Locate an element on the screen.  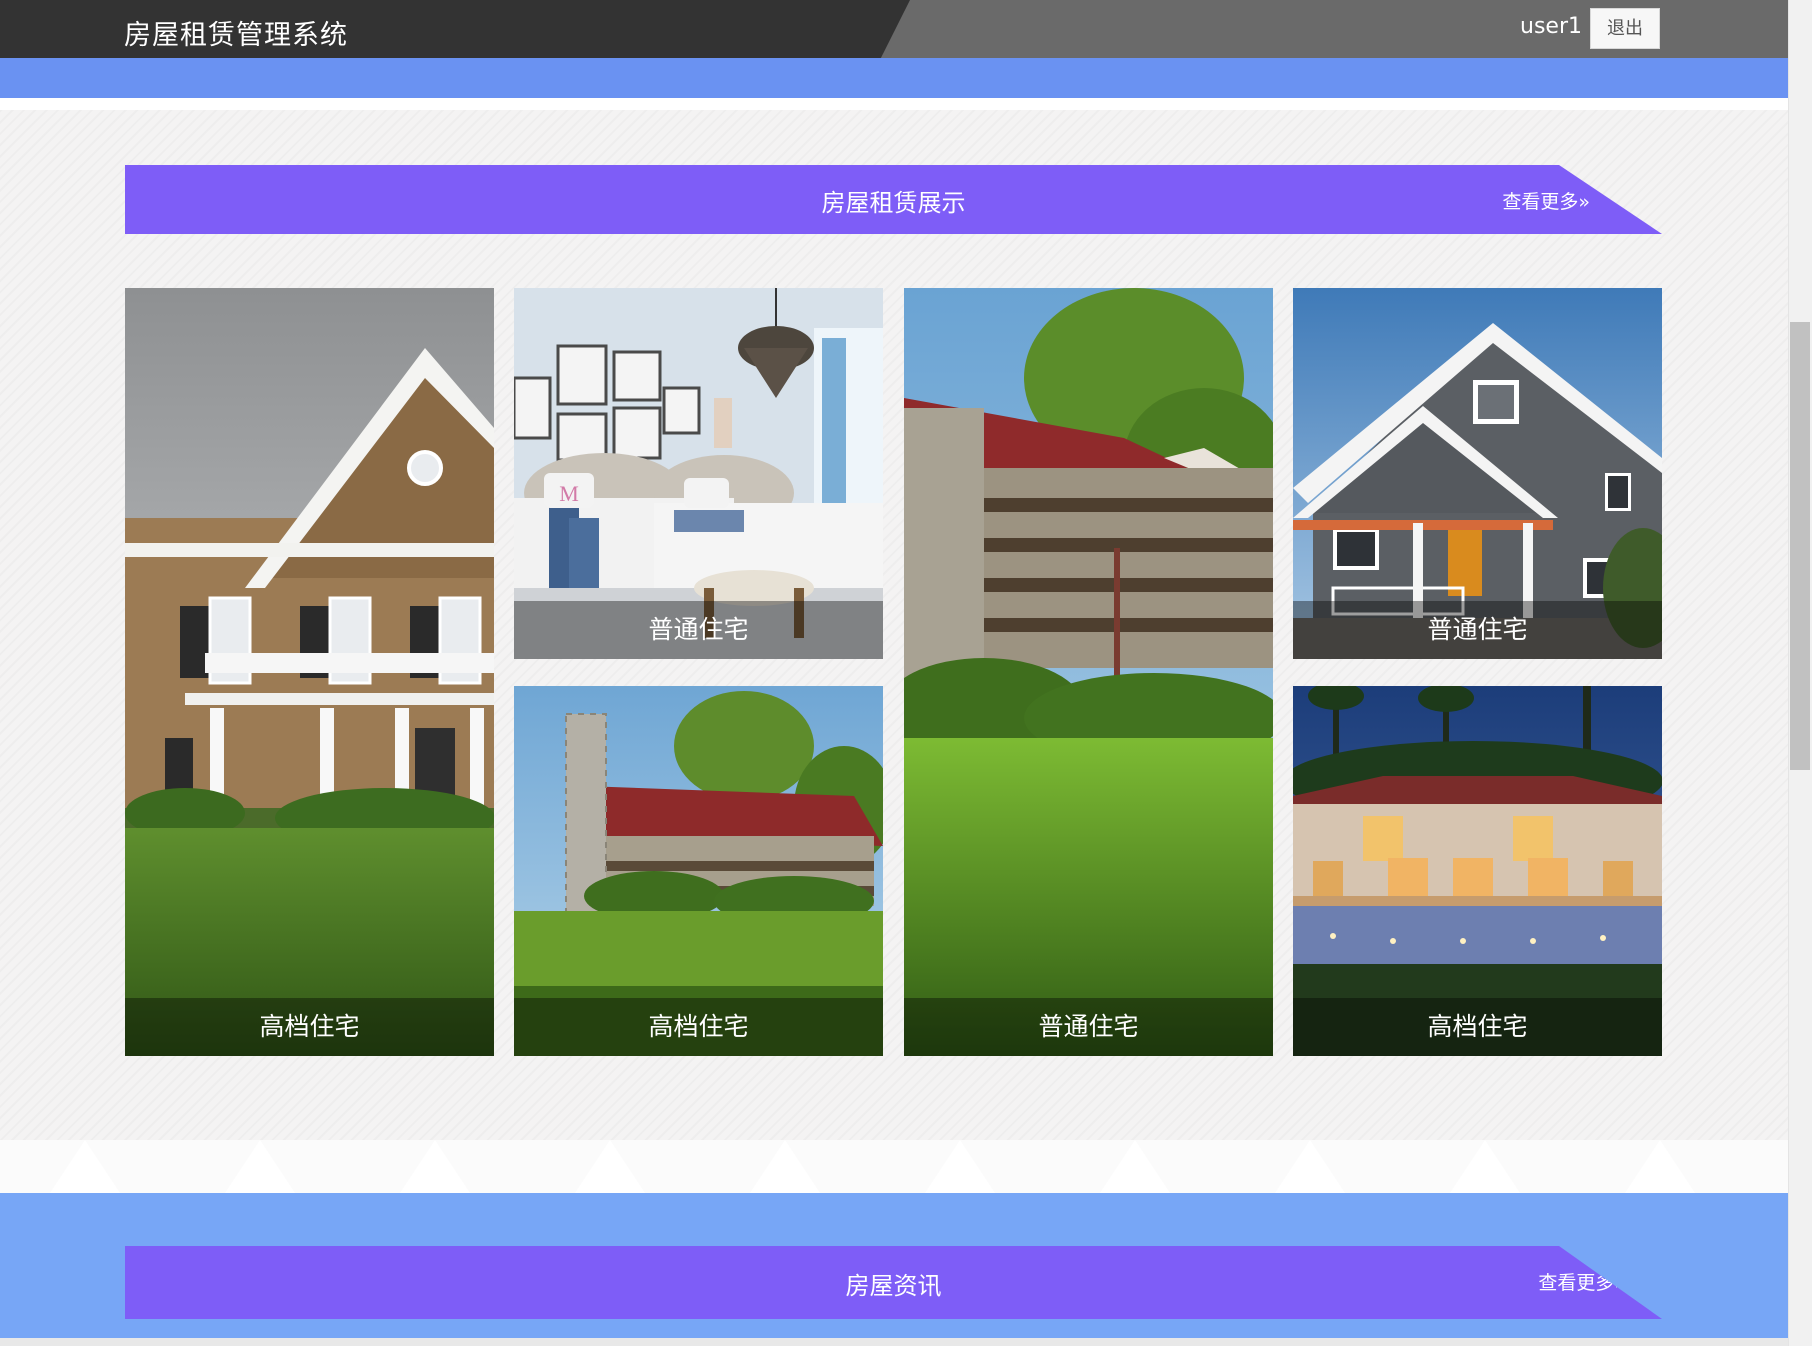
app-title: 房屋租赁管理系统 is located at coordinates (236, 35).